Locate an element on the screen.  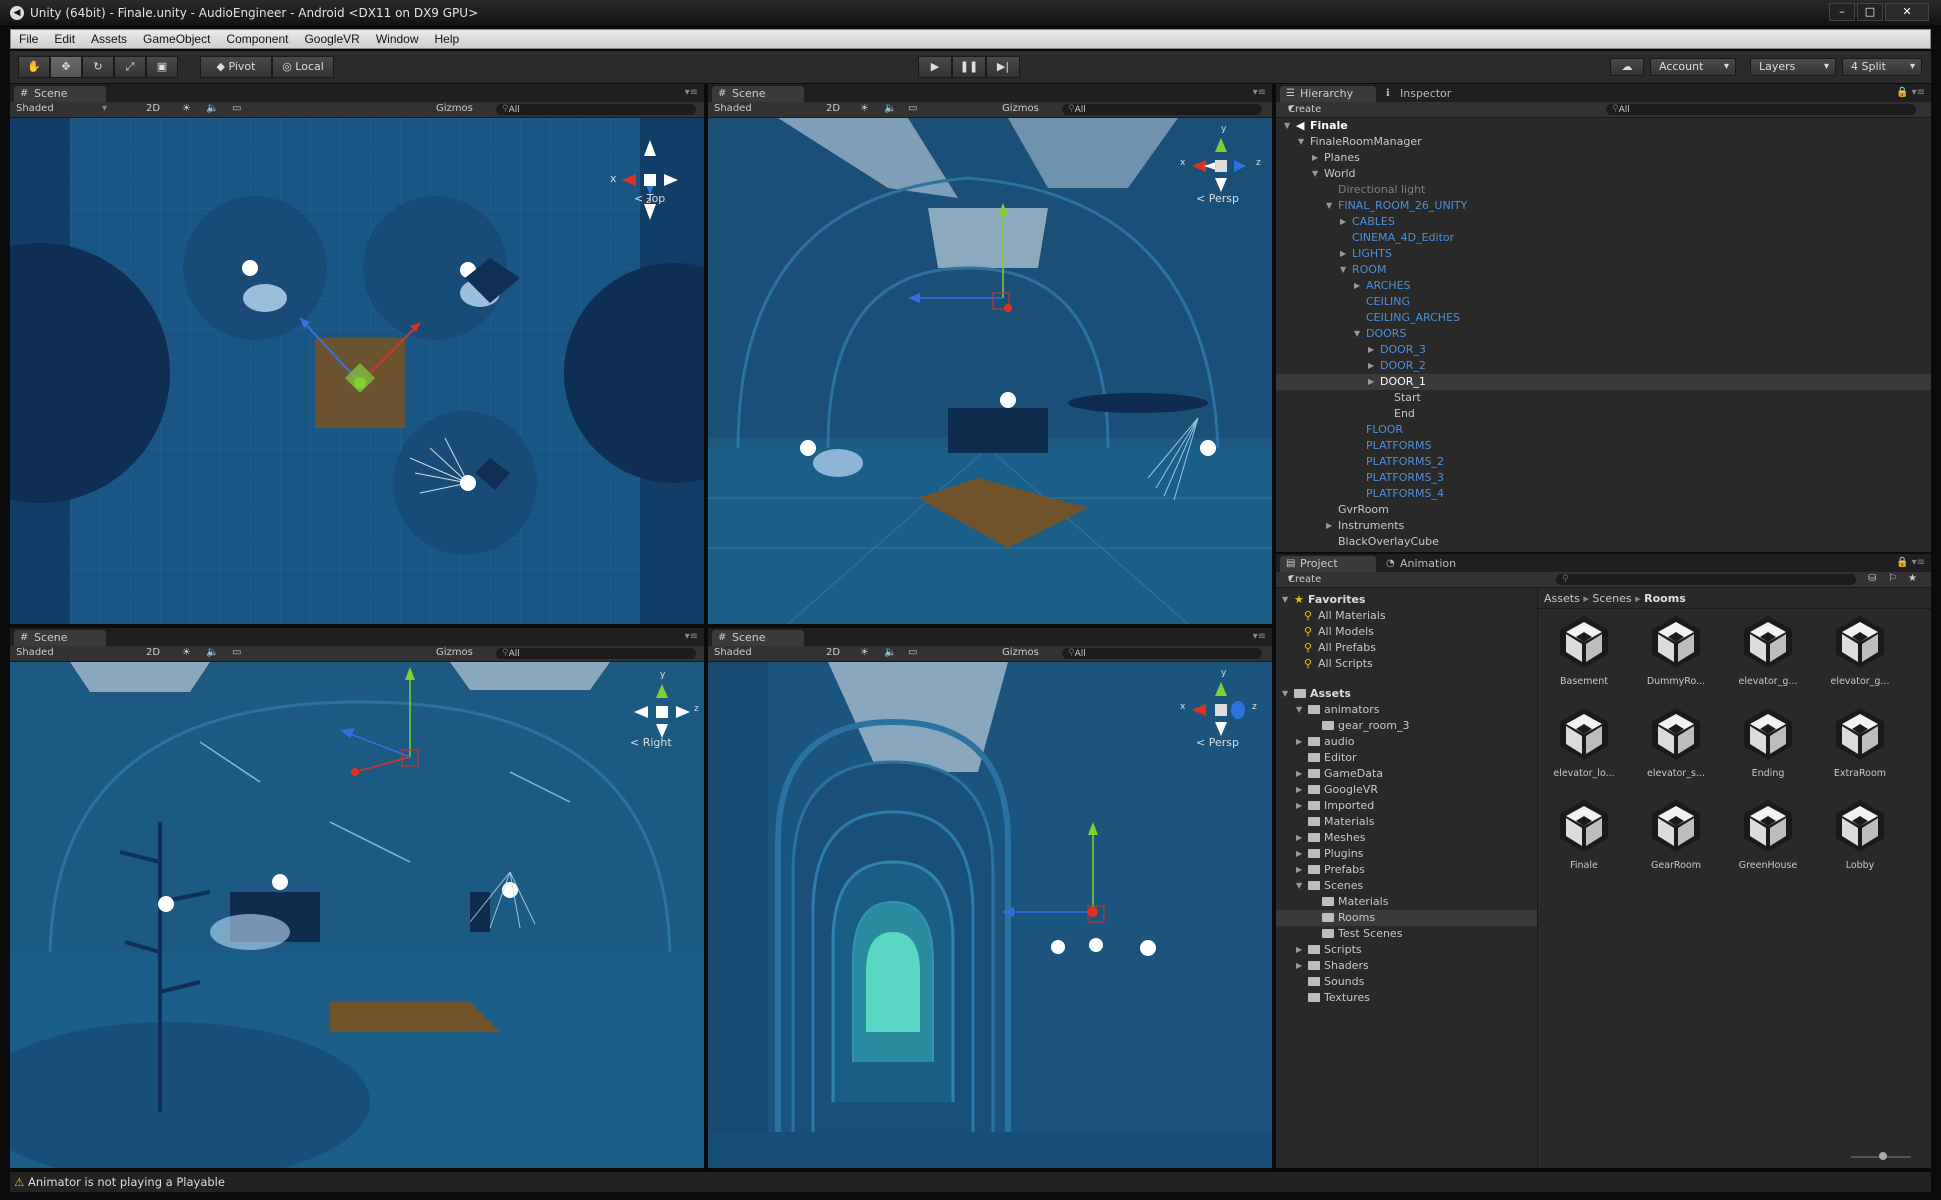
hierarchy-item: End is located at coordinates (1603, 414).